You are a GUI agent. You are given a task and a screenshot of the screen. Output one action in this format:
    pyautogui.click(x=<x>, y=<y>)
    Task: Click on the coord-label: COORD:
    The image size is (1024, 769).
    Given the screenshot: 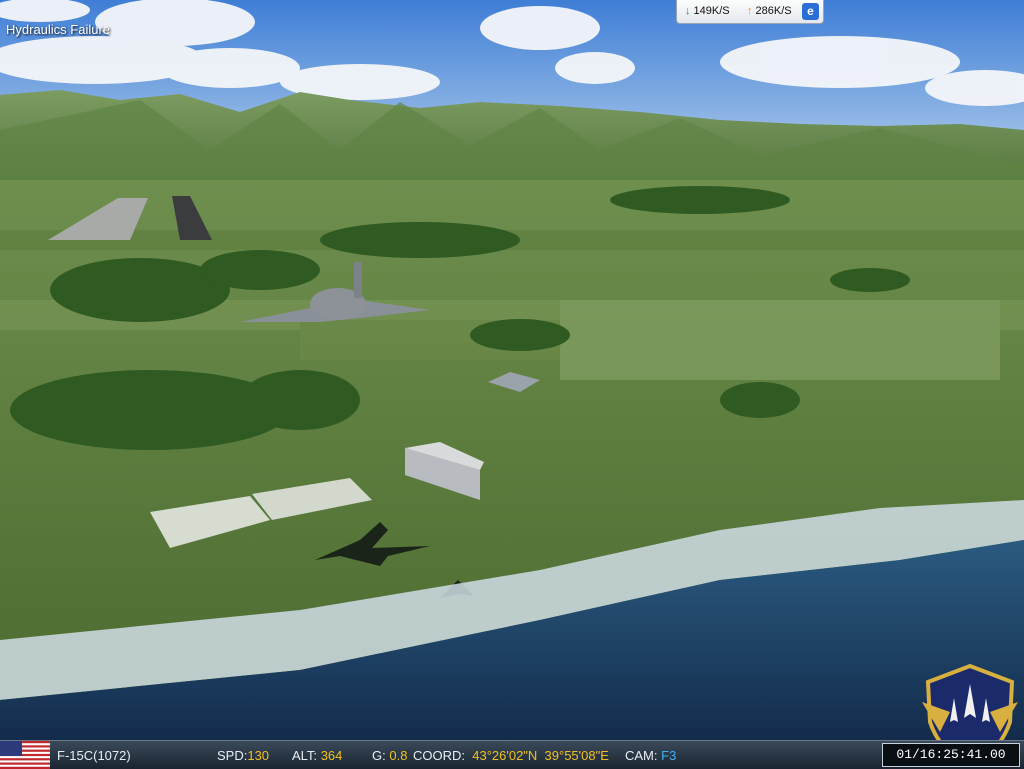 What is the action you would take?
    pyautogui.click(x=439, y=755)
    